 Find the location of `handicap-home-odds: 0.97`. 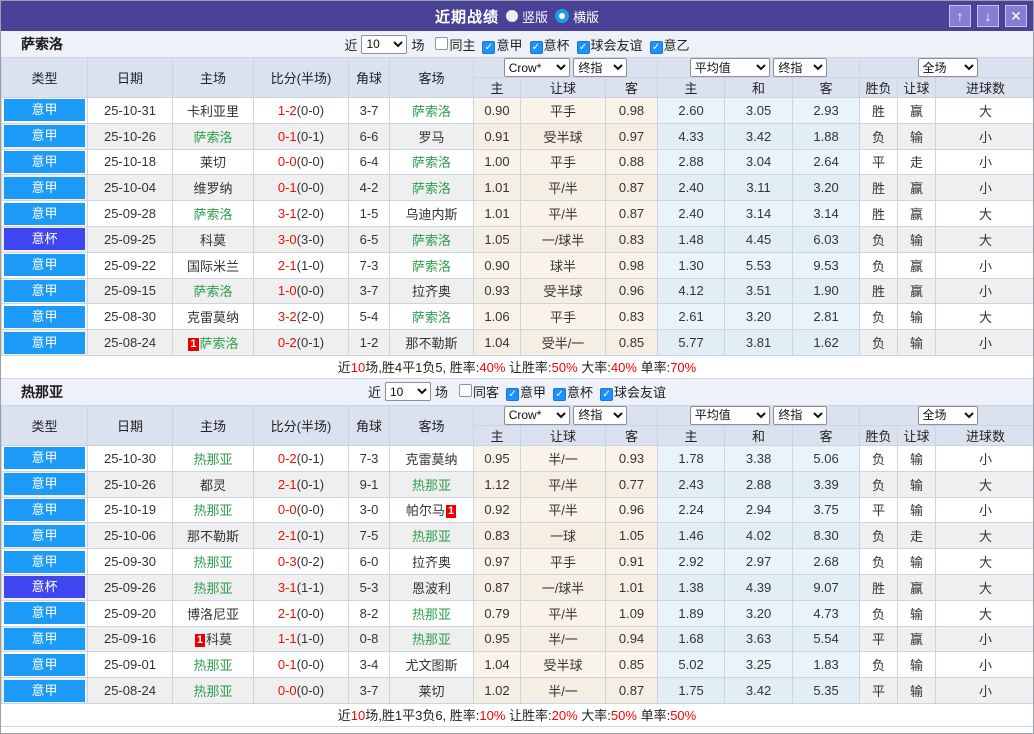

handicap-home-odds: 0.97 is located at coordinates (497, 561).